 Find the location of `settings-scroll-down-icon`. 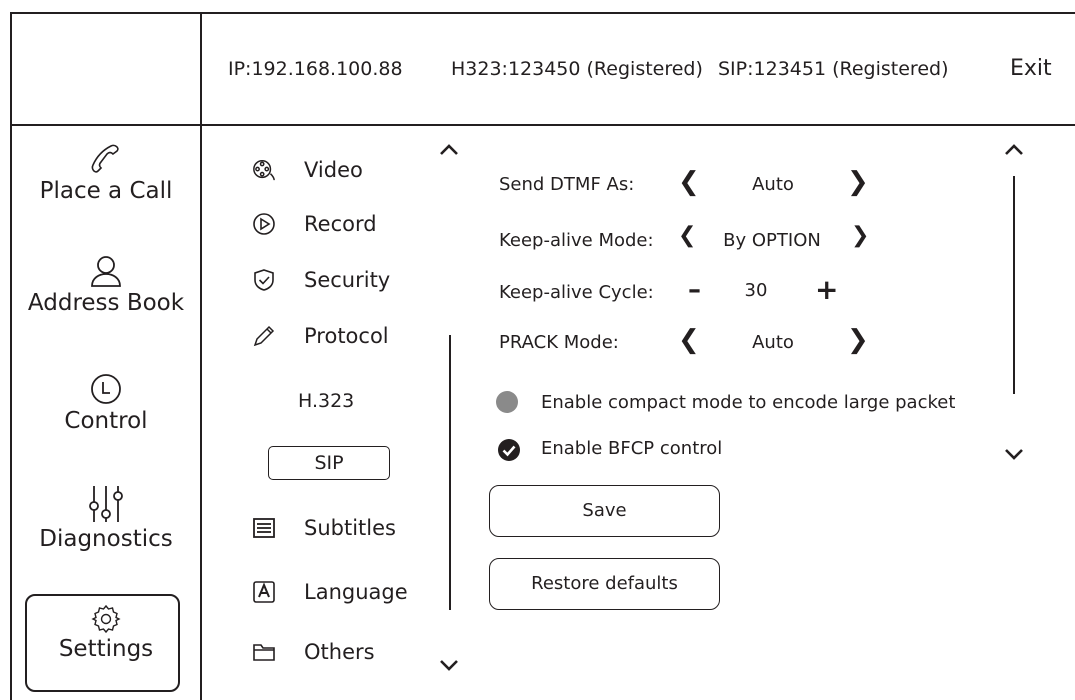

settings-scroll-down-icon is located at coordinates (1014, 454).